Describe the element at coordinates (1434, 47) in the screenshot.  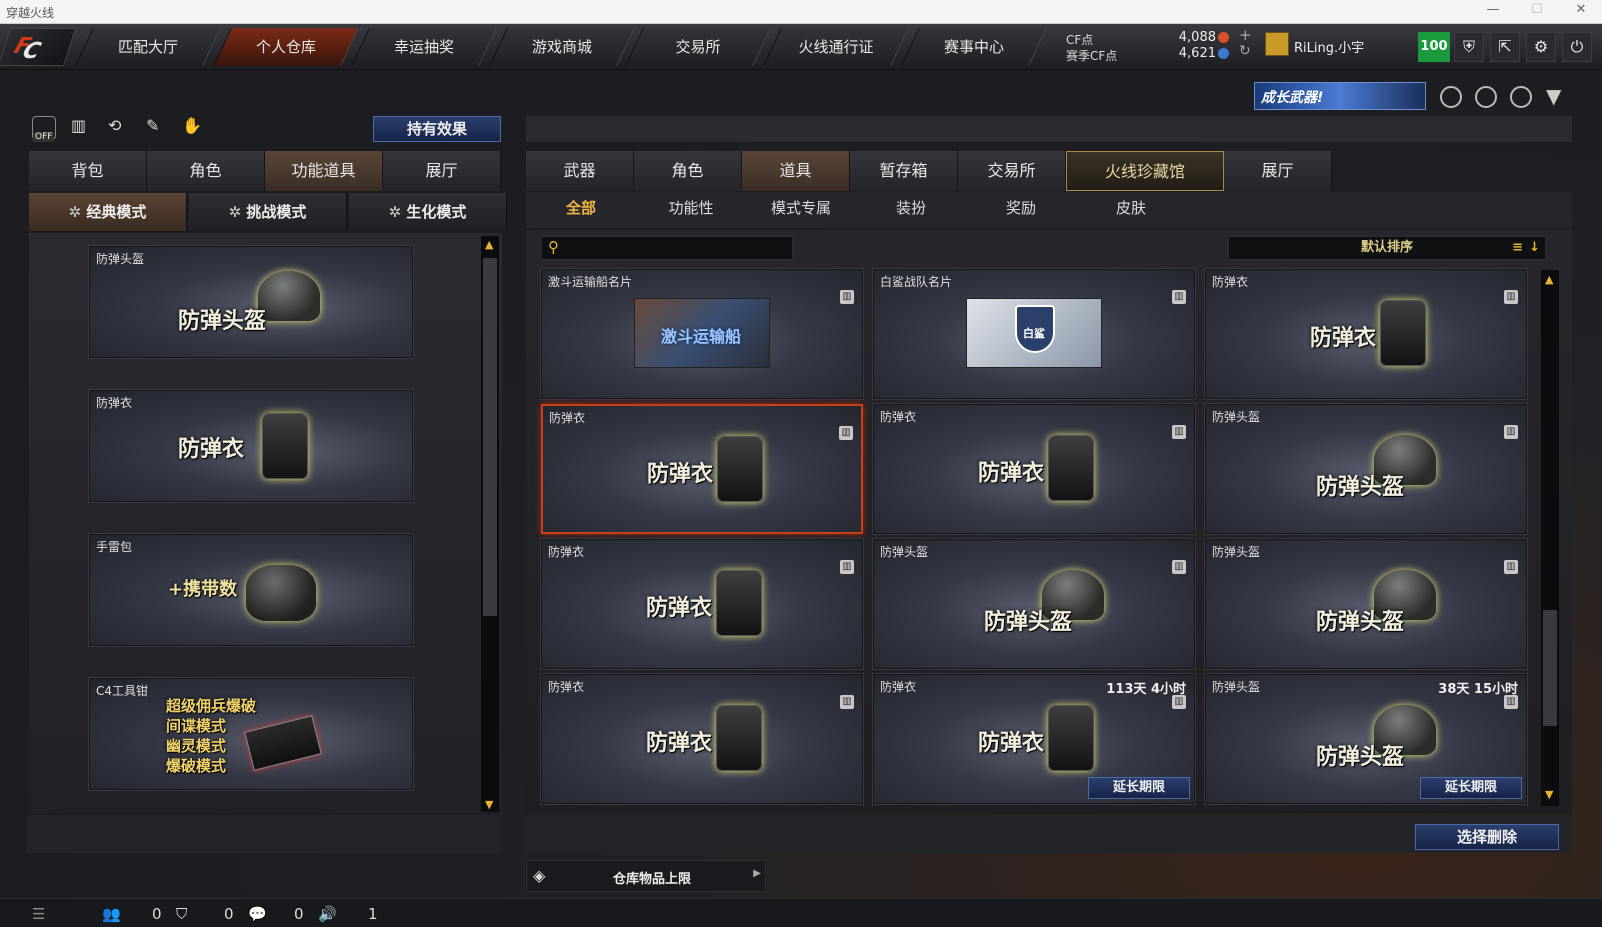
I see `level-badge: 100` at that location.